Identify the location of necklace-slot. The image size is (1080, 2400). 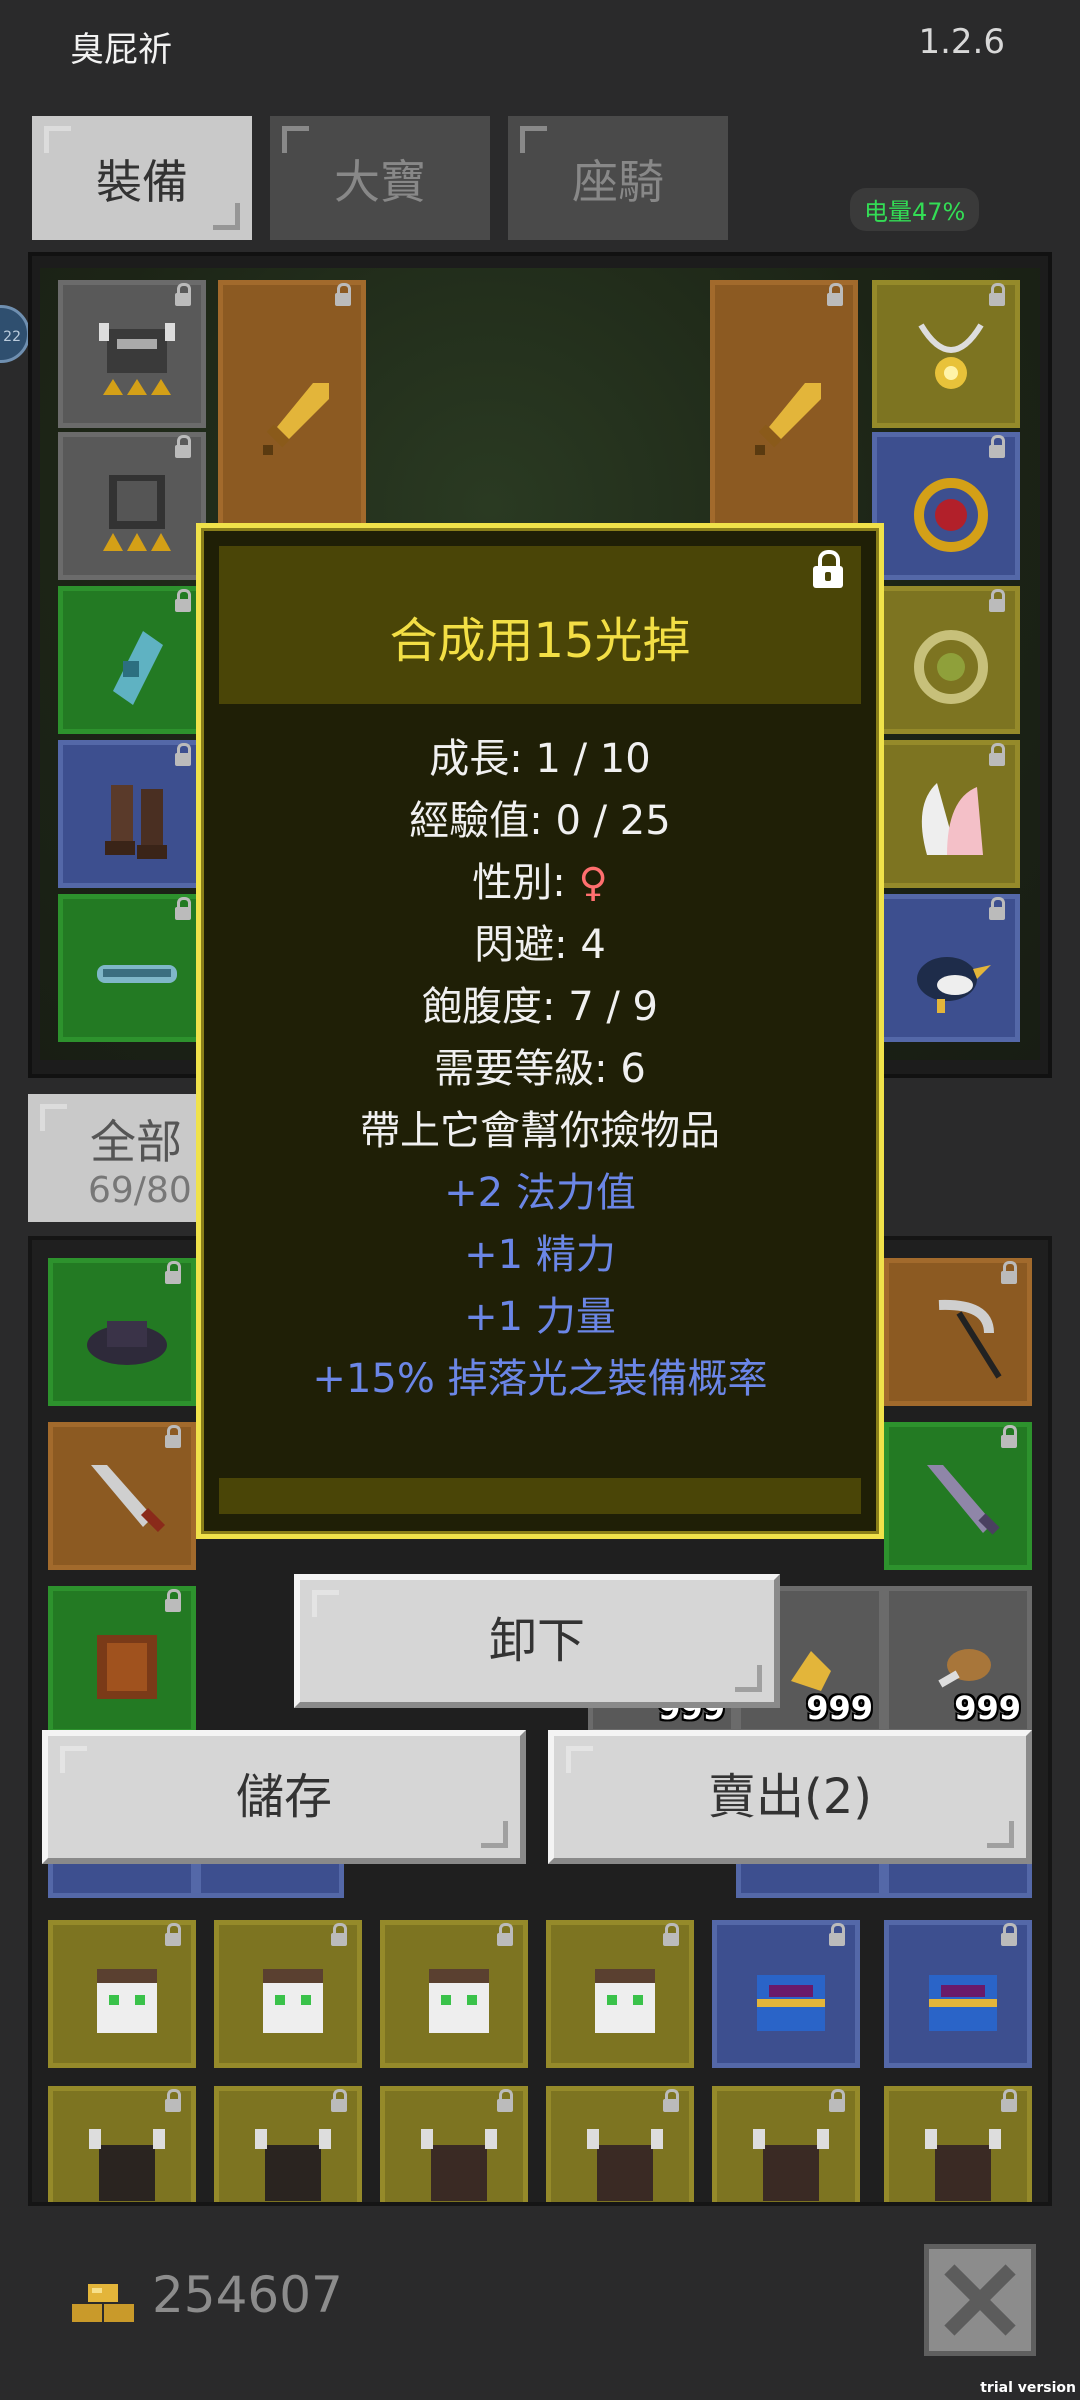
(946, 354).